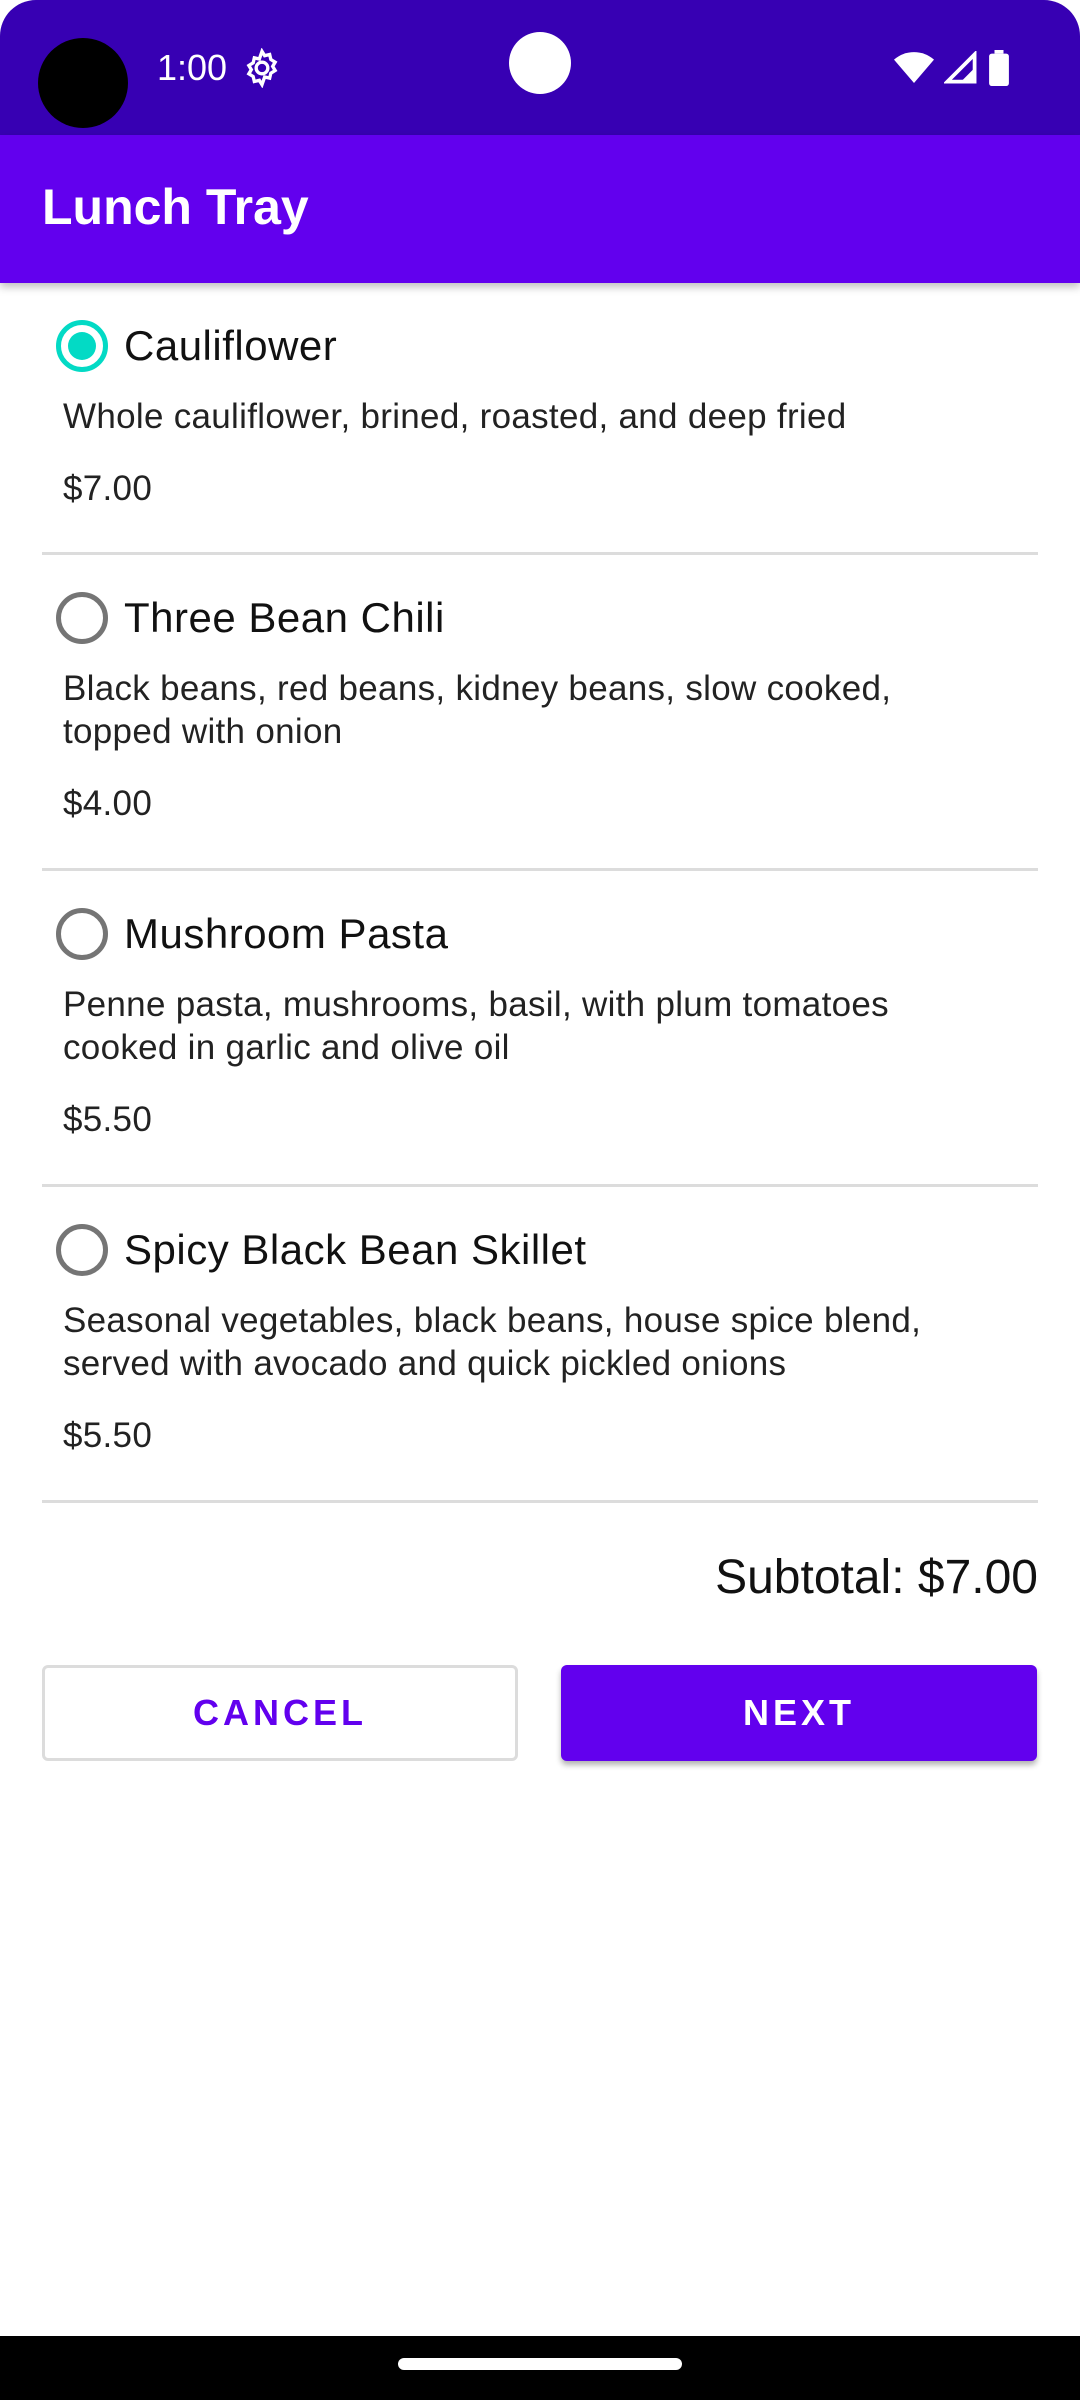 The height and width of the screenshot is (2400, 1080). Describe the element at coordinates (82, 346) in the screenshot. I see `radio-button-selected` at that location.